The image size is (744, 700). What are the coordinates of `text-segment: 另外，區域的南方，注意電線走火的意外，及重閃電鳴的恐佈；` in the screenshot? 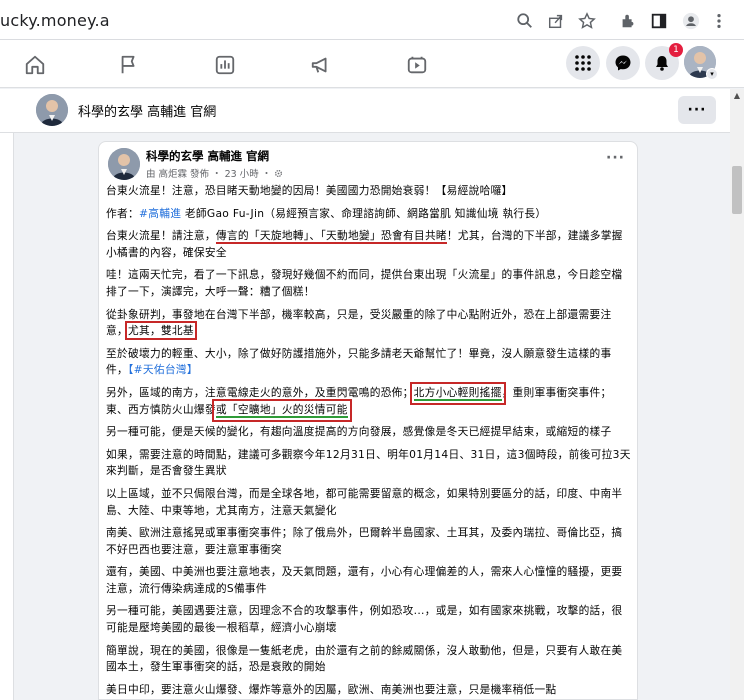 It's located at (260, 392).